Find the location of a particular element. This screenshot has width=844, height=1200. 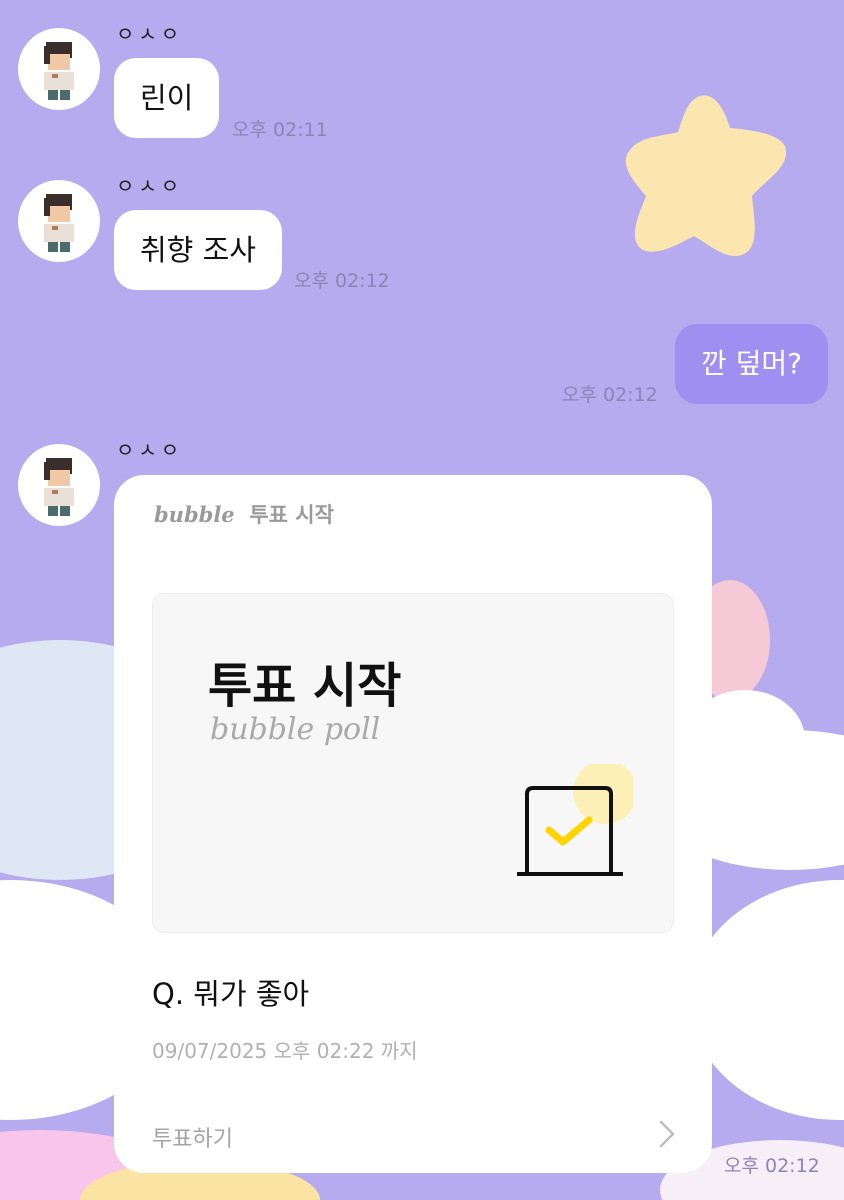

brand-logo: bubble is located at coordinates (194, 514).